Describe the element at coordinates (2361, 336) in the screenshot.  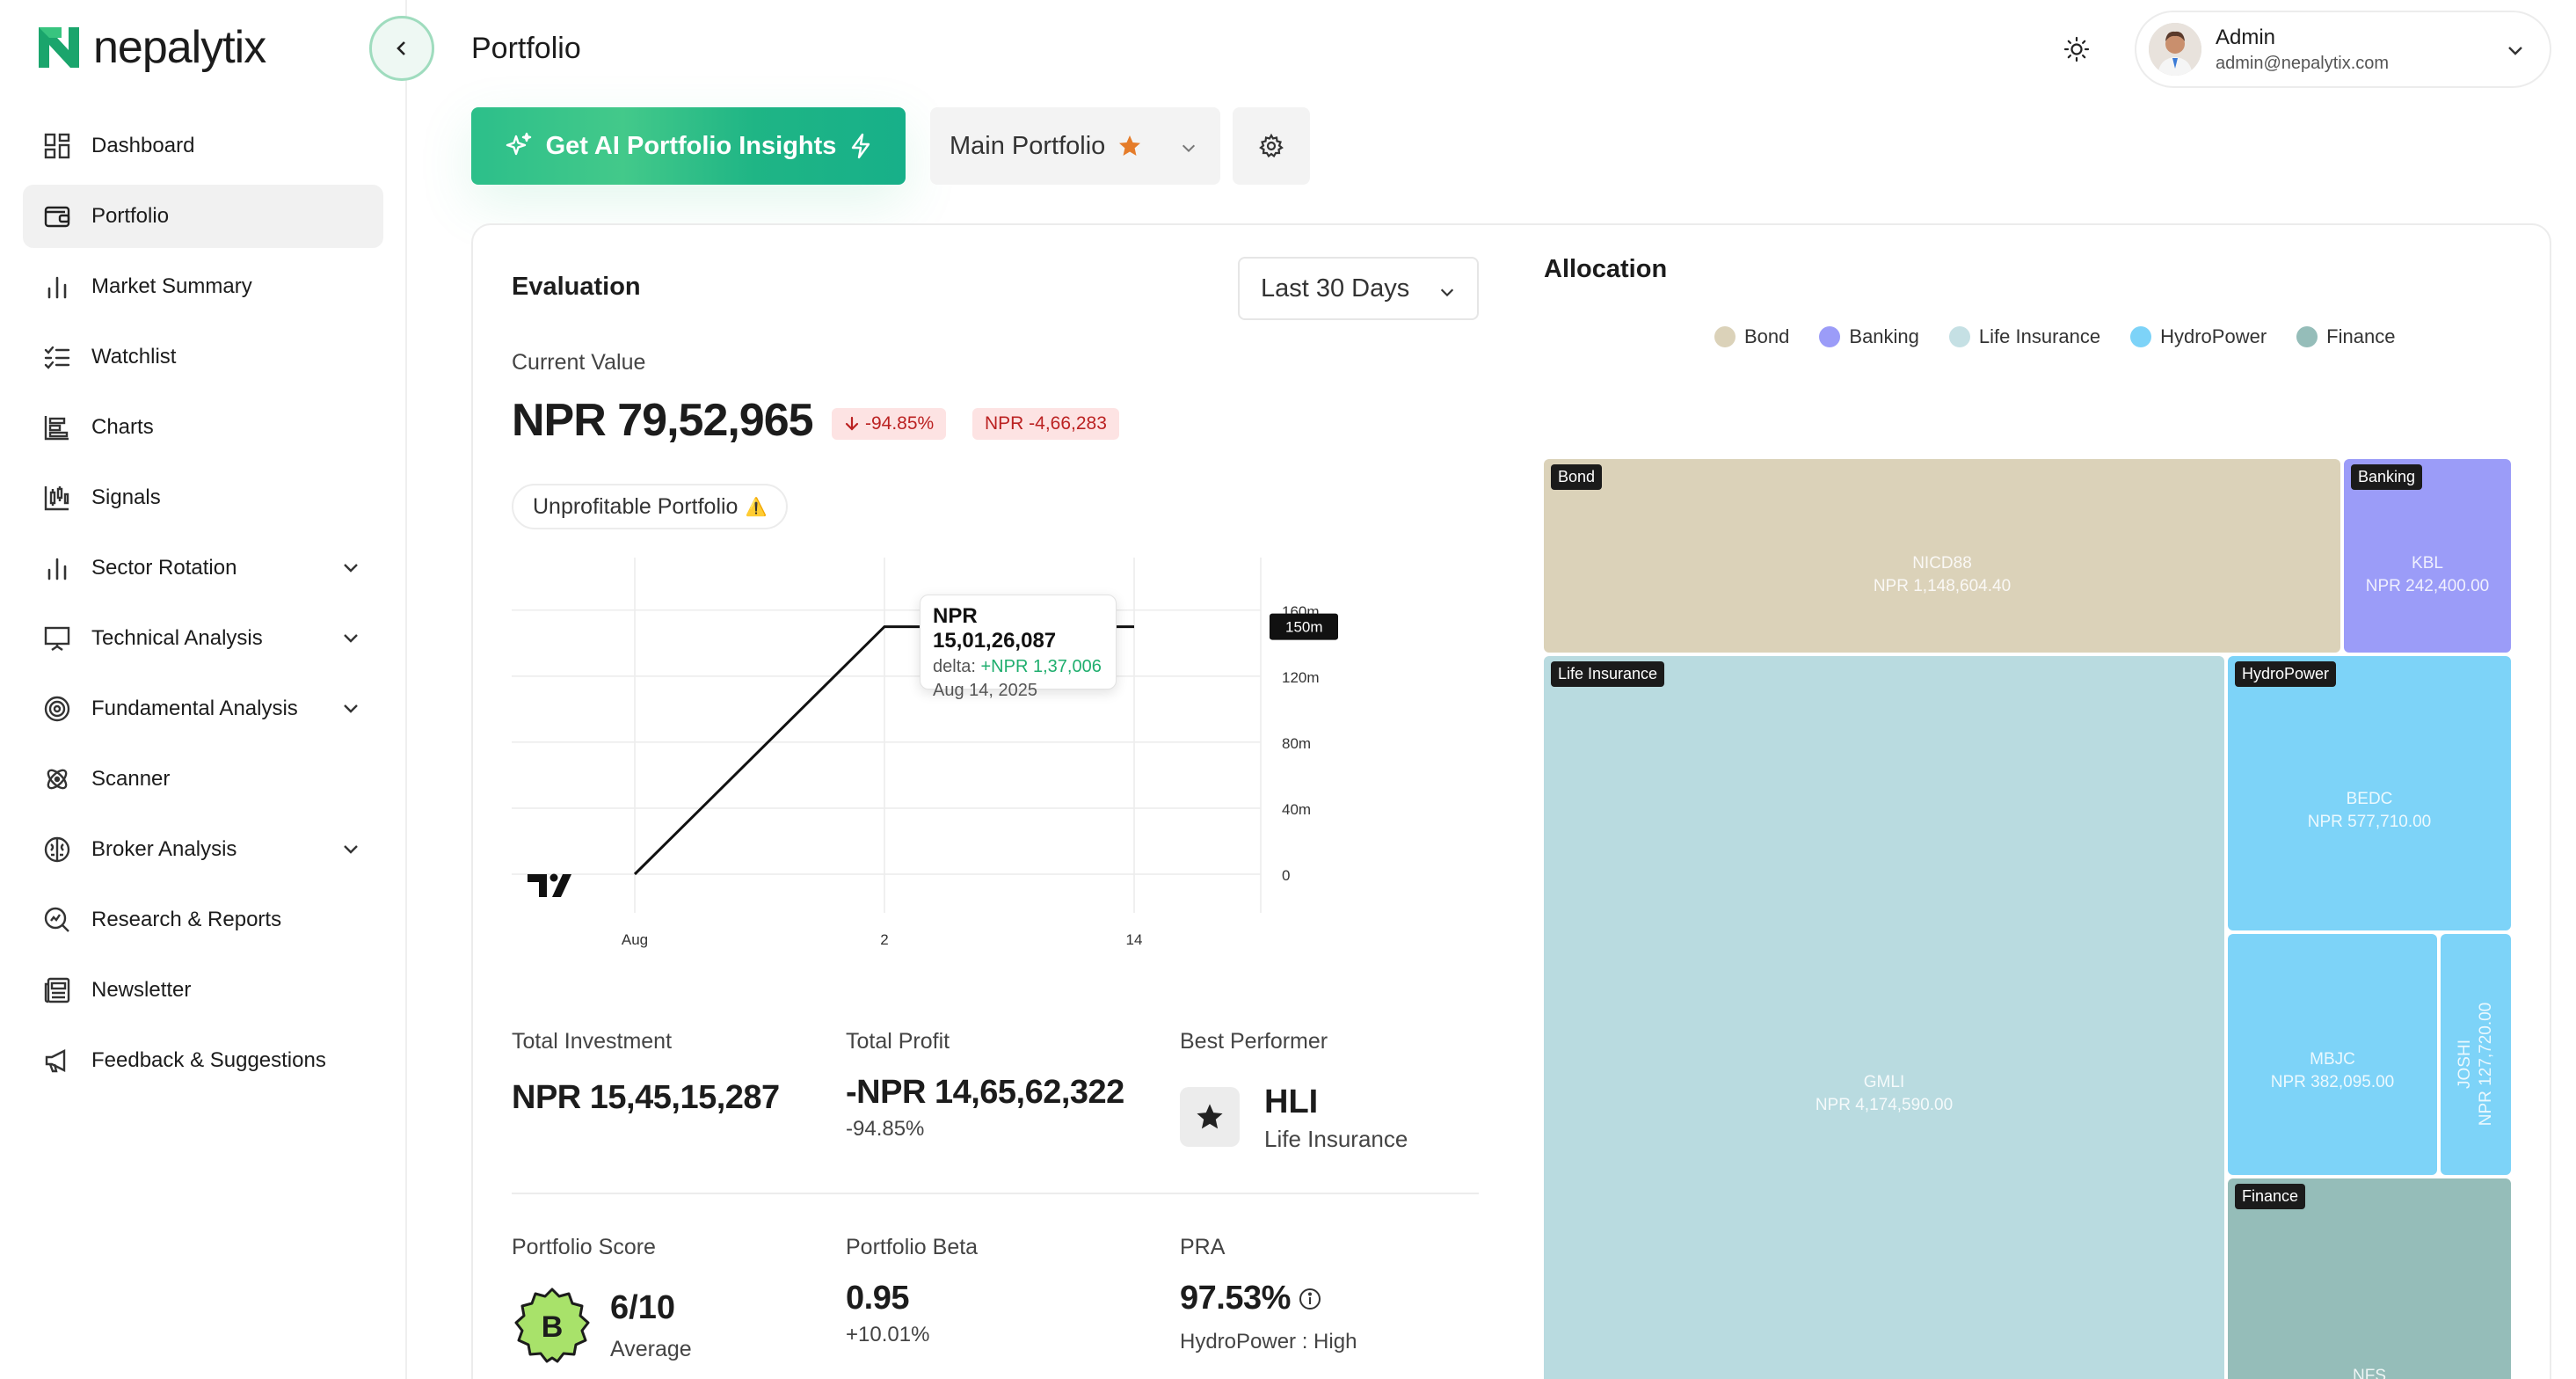
I see `legend-label: Finance` at that location.